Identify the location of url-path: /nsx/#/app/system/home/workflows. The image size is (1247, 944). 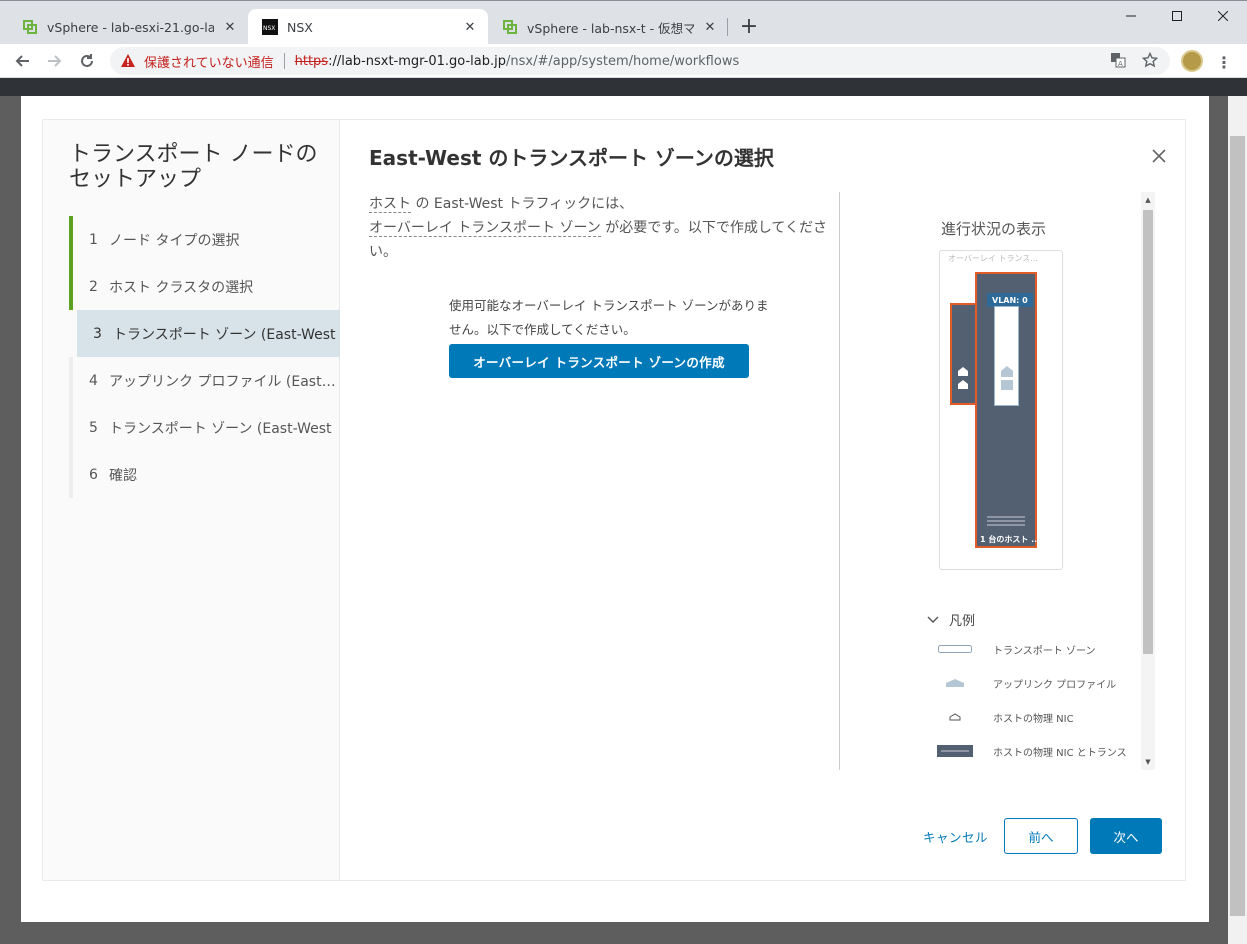
(623, 61).